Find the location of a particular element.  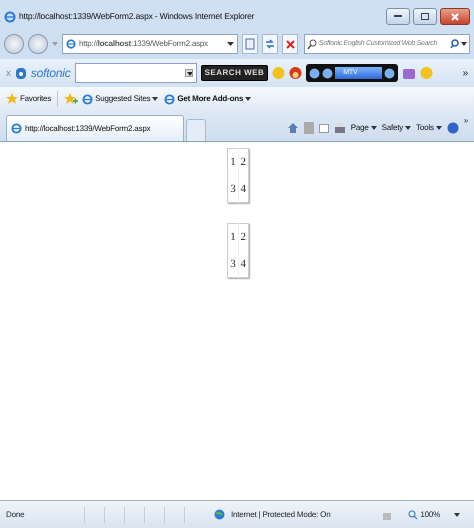

minimize-icon is located at coordinates (398, 16).